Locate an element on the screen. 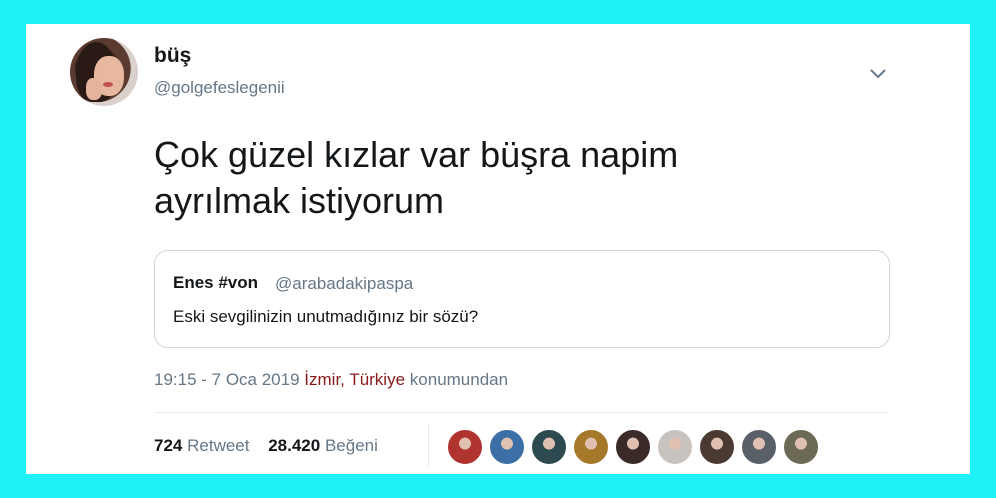 The width and height of the screenshot is (996, 498). quoted-author-name: Enes #von is located at coordinates (216, 282).